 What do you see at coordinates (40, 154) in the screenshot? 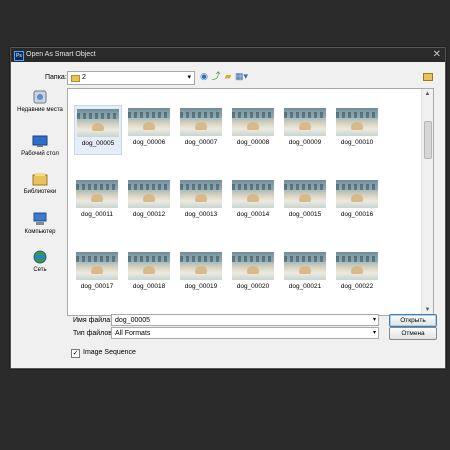
I see `place-label: Рабочий стол` at bounding box center [40, 154].